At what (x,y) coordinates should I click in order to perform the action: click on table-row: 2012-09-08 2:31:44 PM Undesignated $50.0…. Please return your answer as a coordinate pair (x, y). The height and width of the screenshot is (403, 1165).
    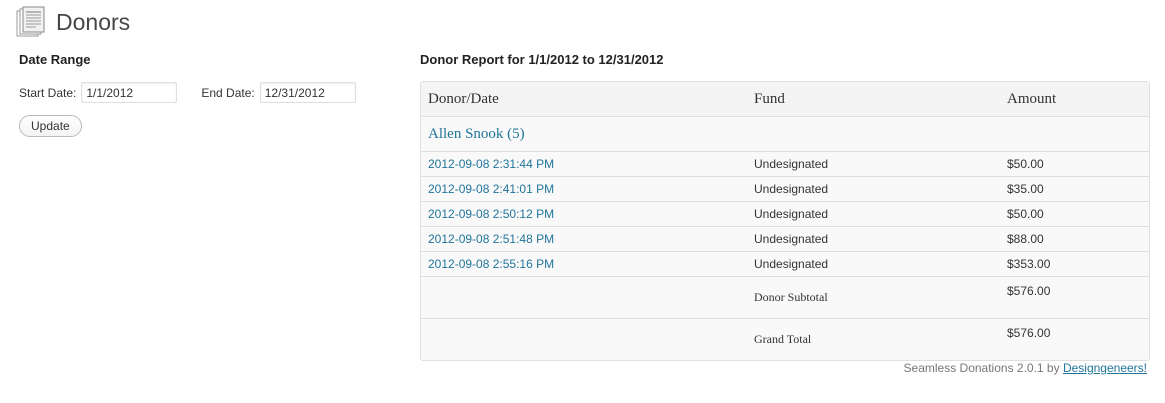
    Looking at the image, I should click on (785, 164).